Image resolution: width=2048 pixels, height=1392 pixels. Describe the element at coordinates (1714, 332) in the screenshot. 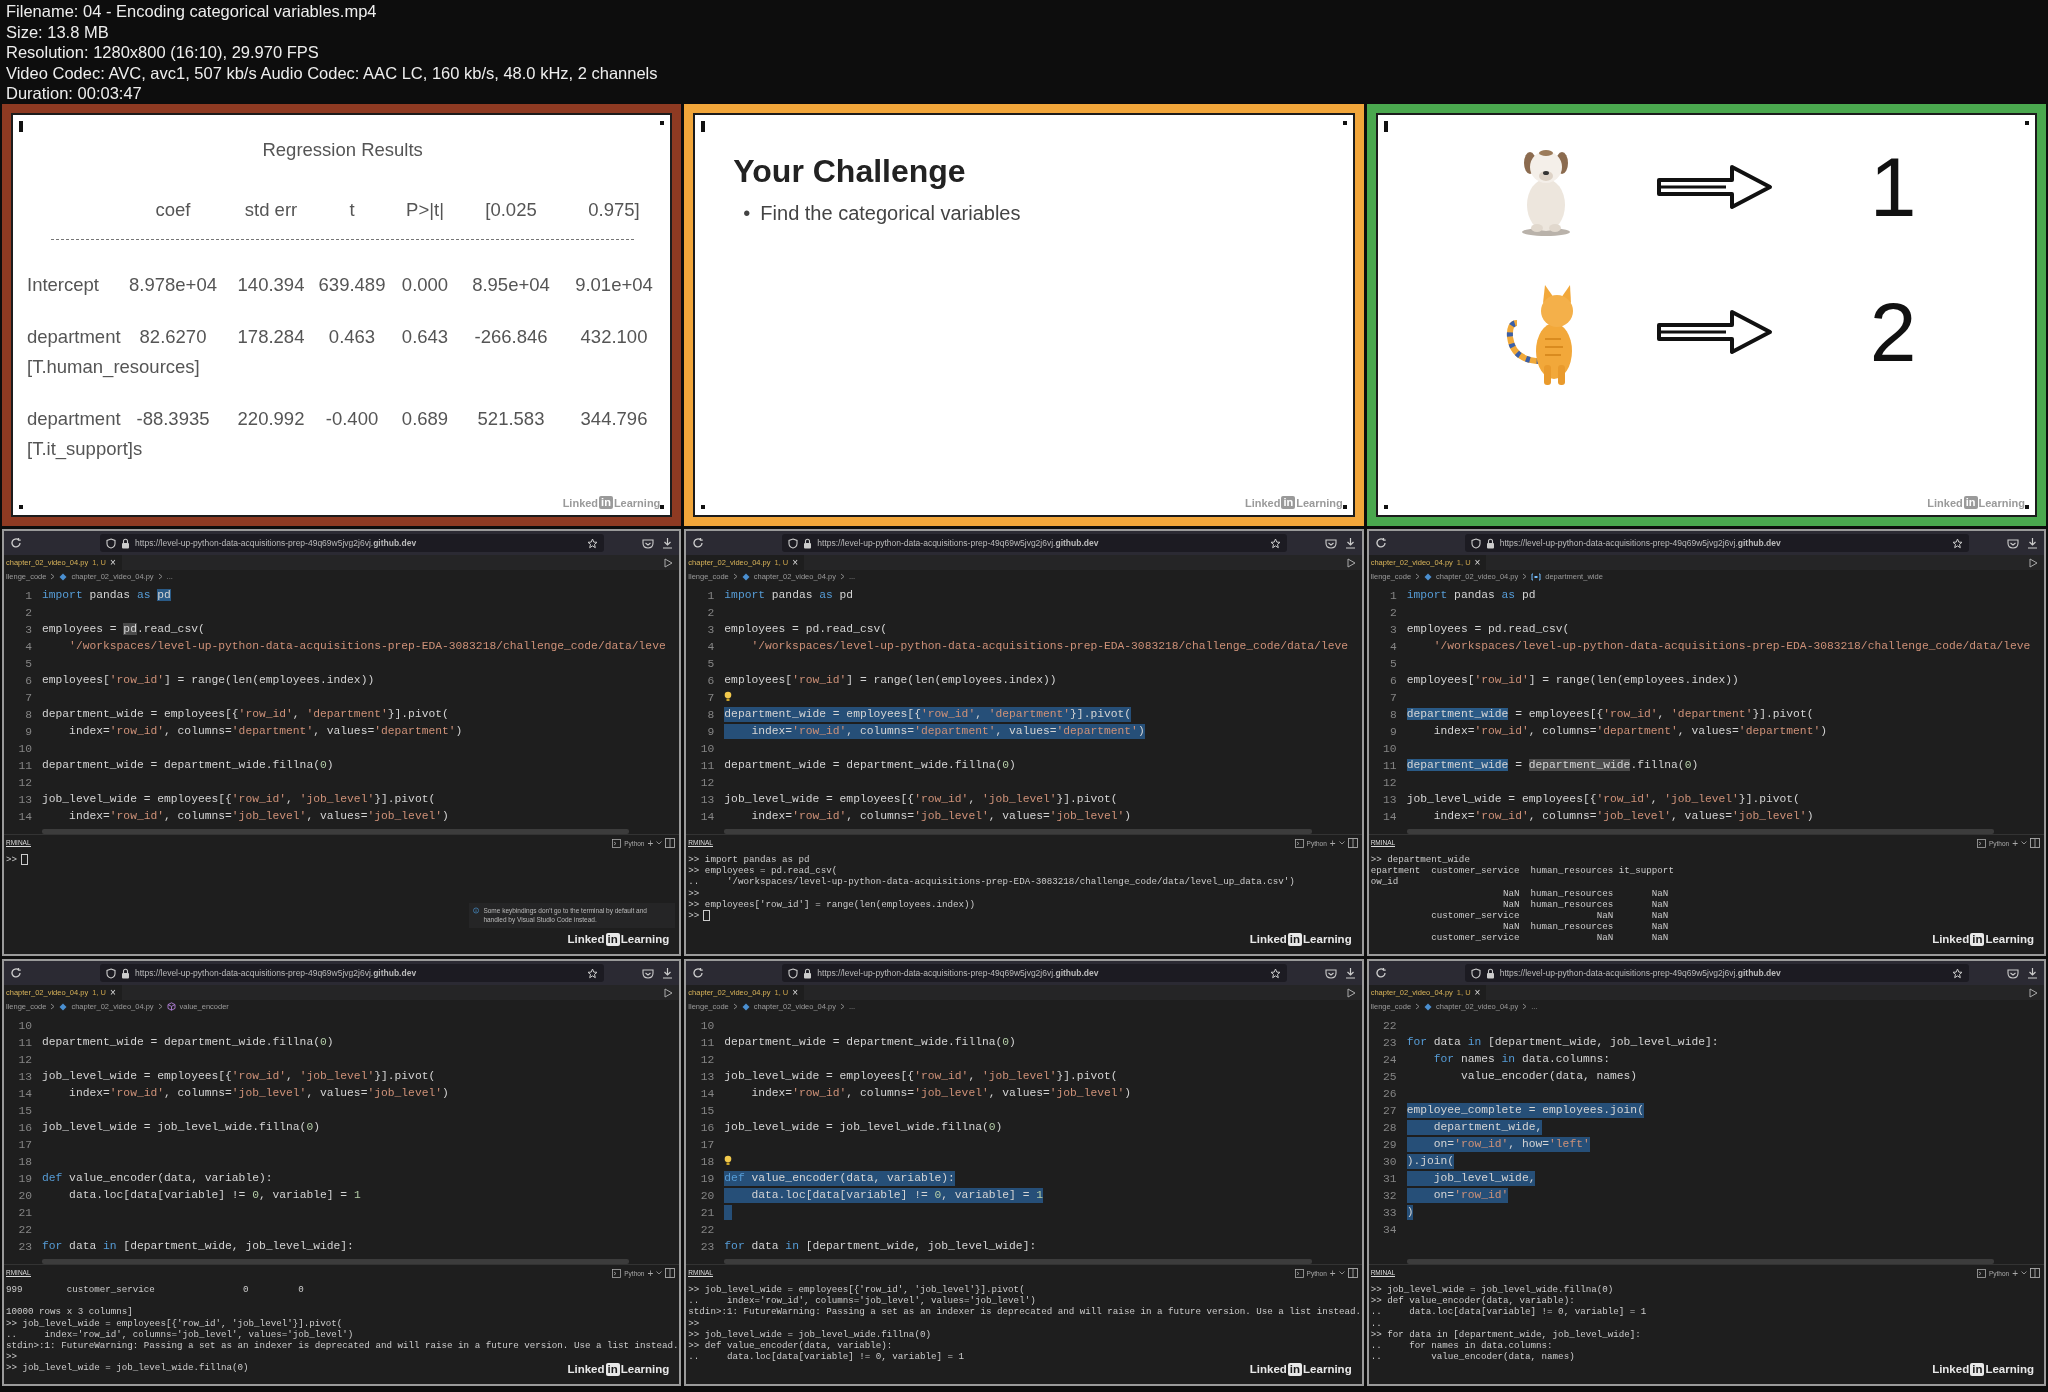

I see `arrow-icon` at that location.